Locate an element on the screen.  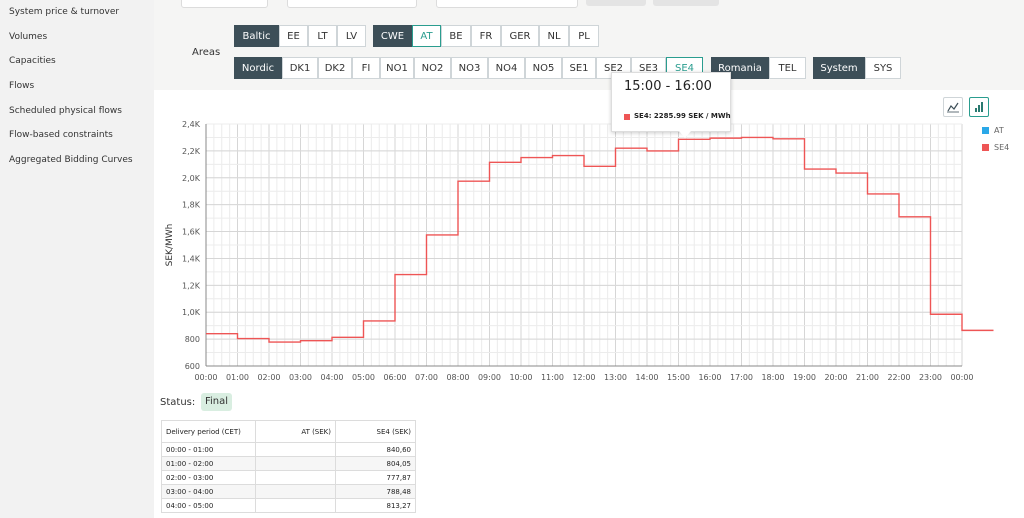
tooltip-pointer is located at coordinates (685, 134).